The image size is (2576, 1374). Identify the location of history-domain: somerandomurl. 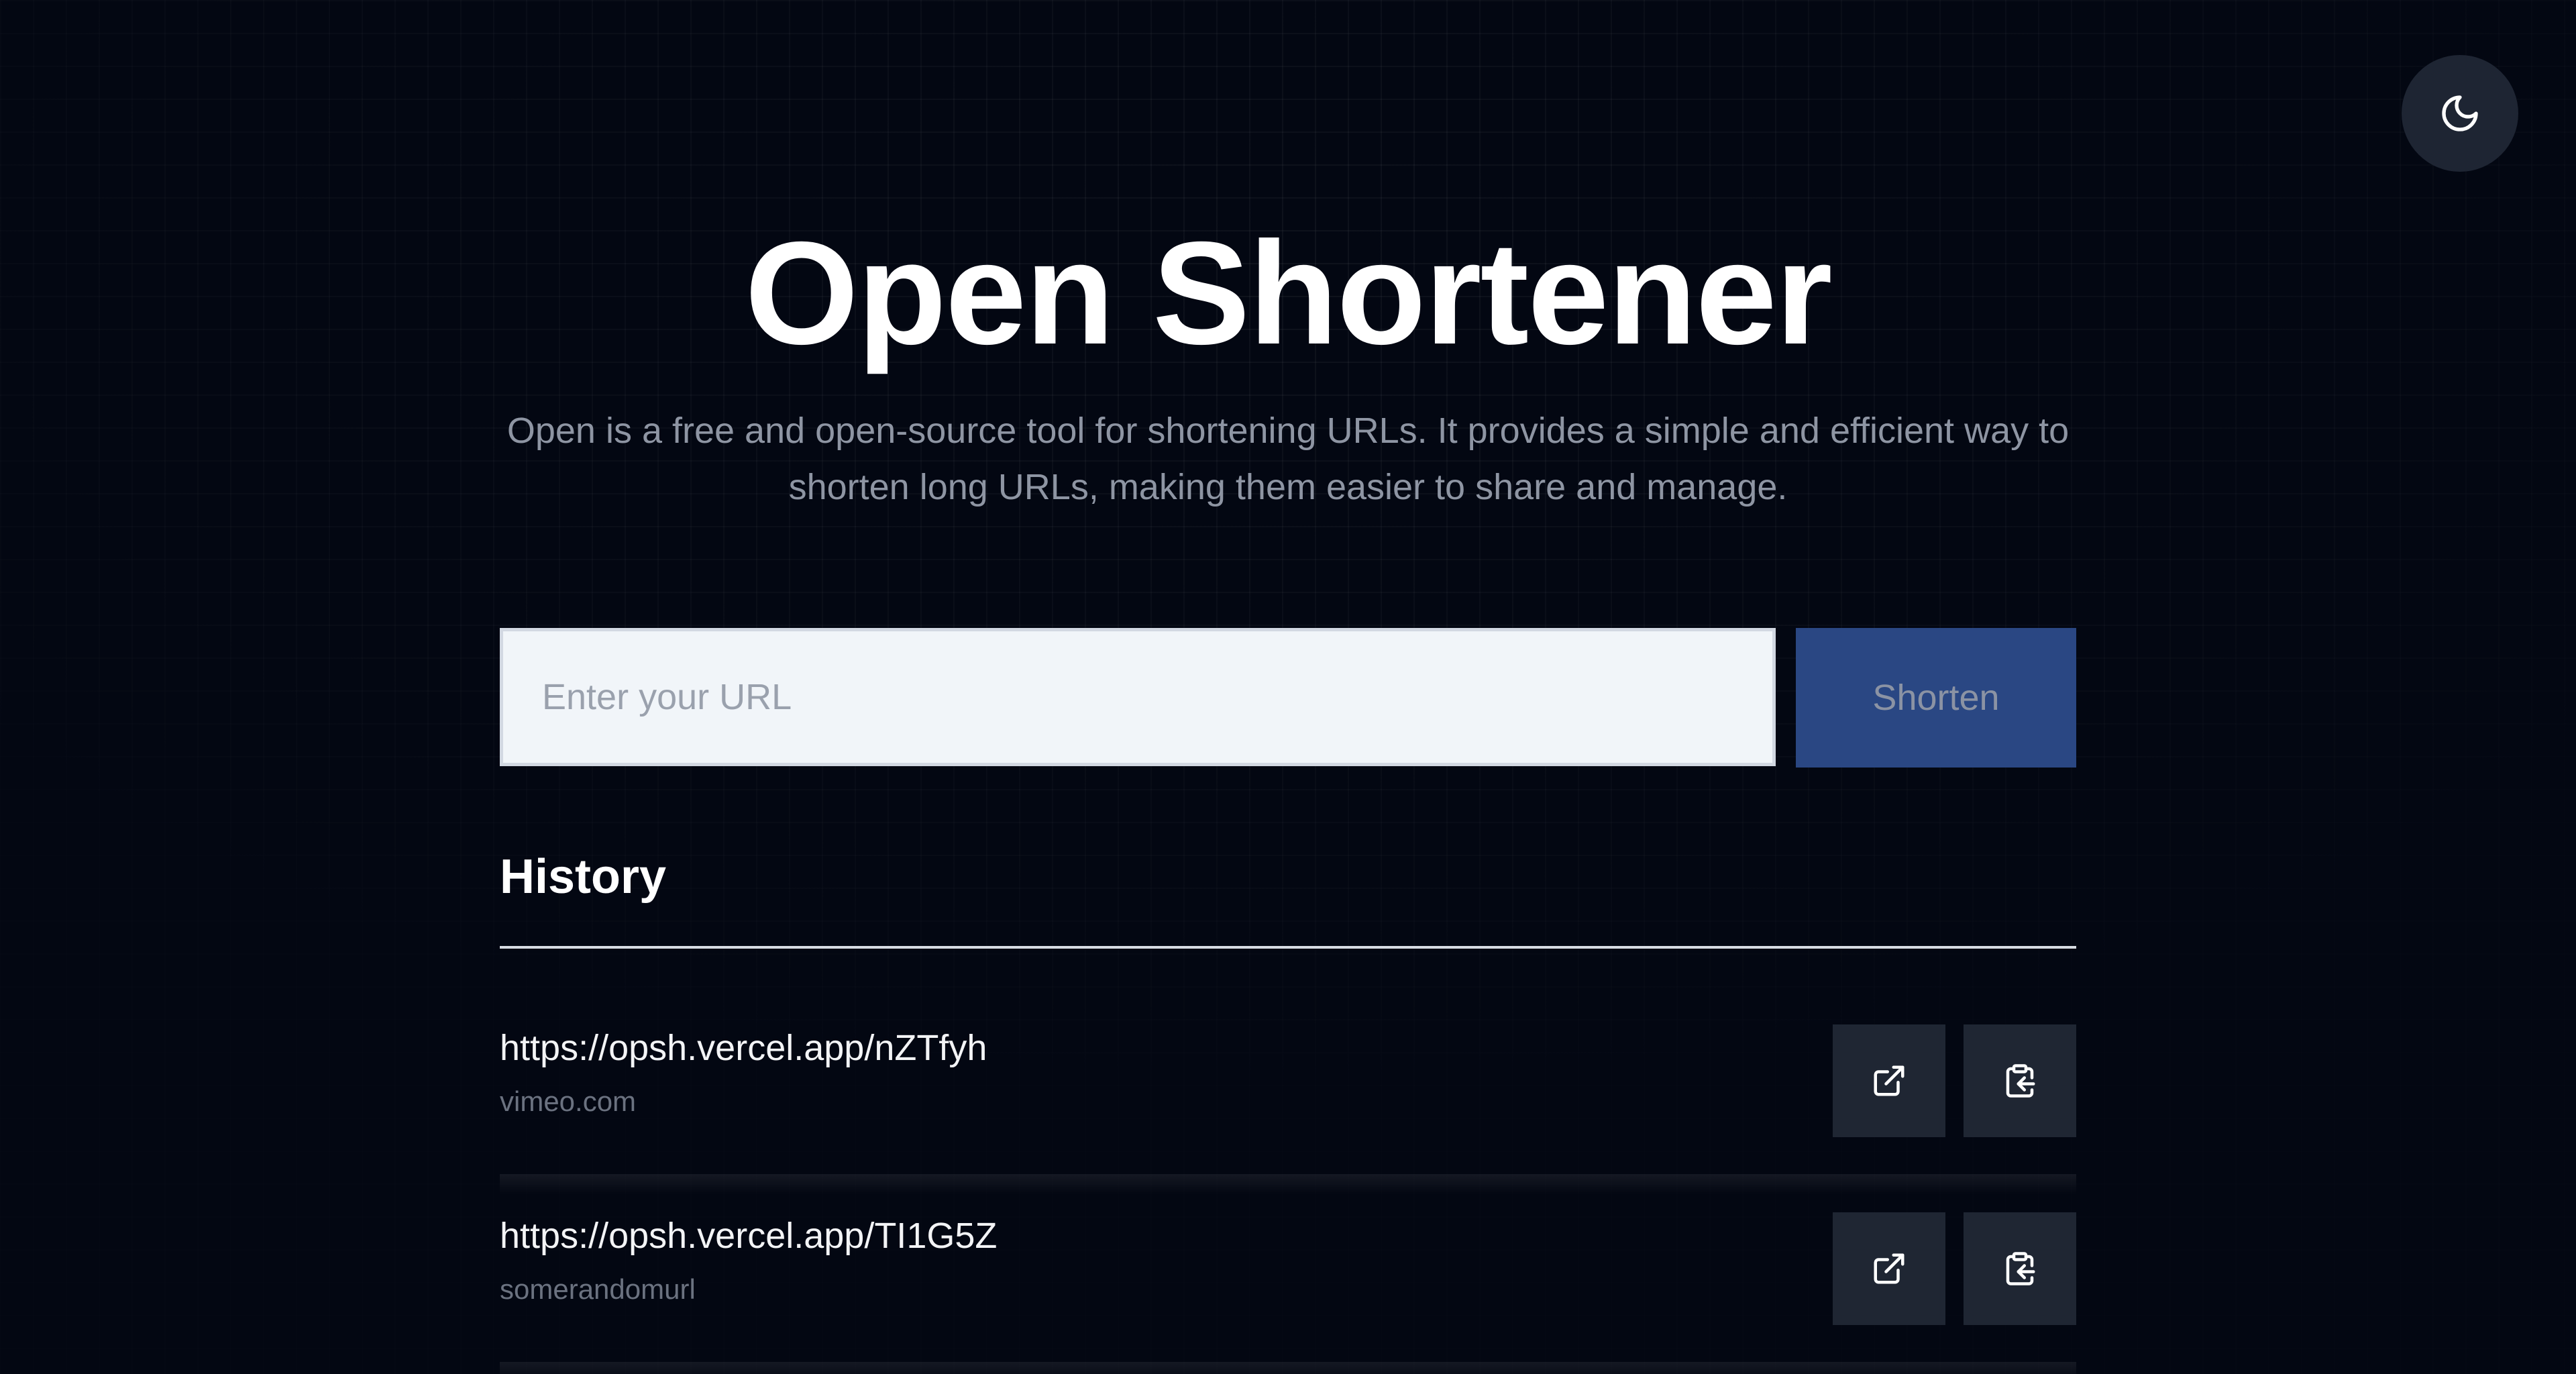
(598, 1289).